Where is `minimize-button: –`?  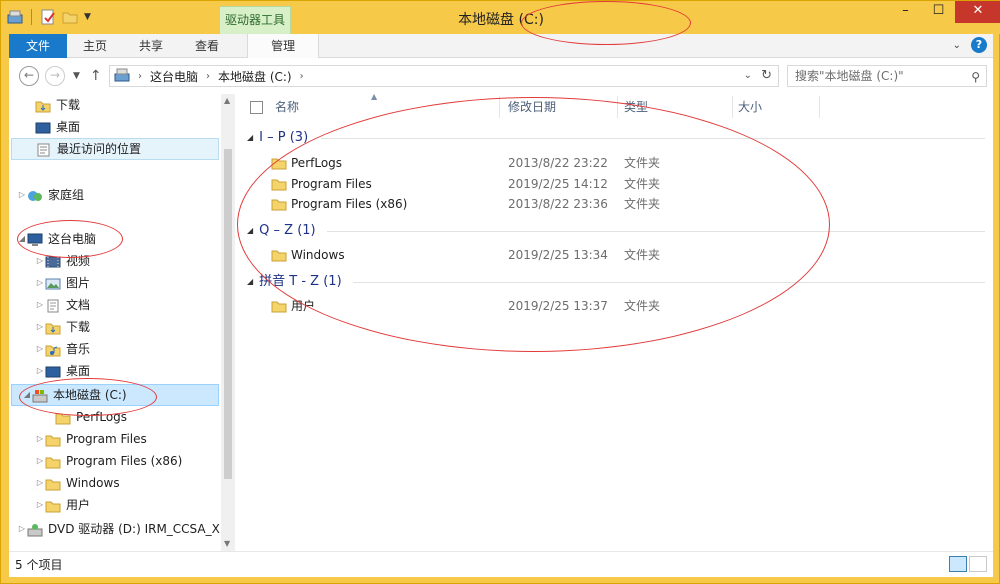 minimize-button: – is located at coordinates (905, 12).